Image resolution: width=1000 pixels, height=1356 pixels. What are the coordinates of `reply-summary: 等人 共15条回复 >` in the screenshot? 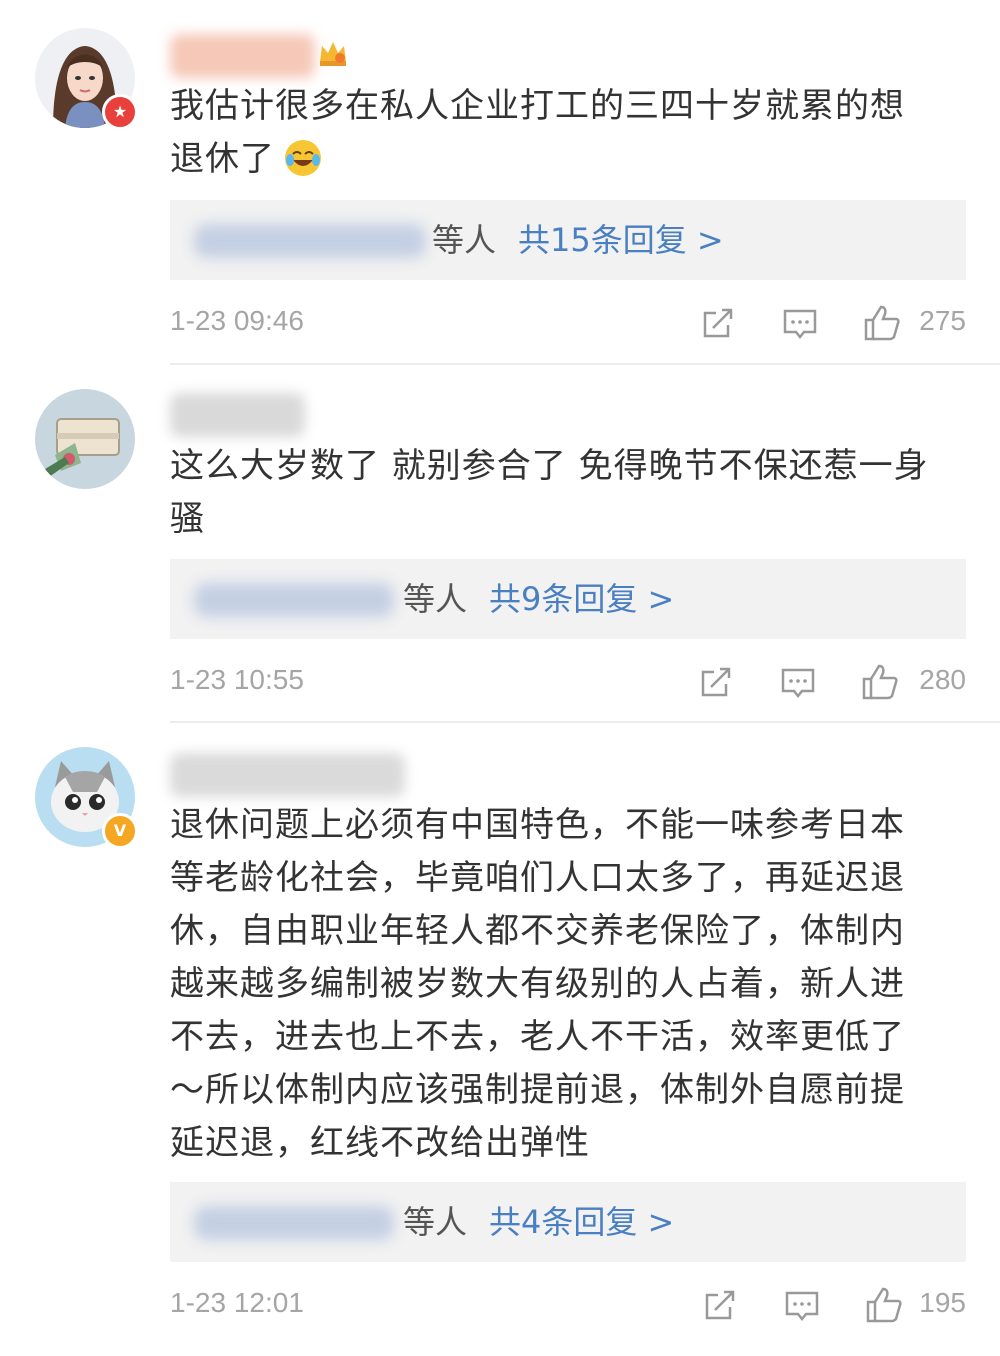 It's located at (568, 240).